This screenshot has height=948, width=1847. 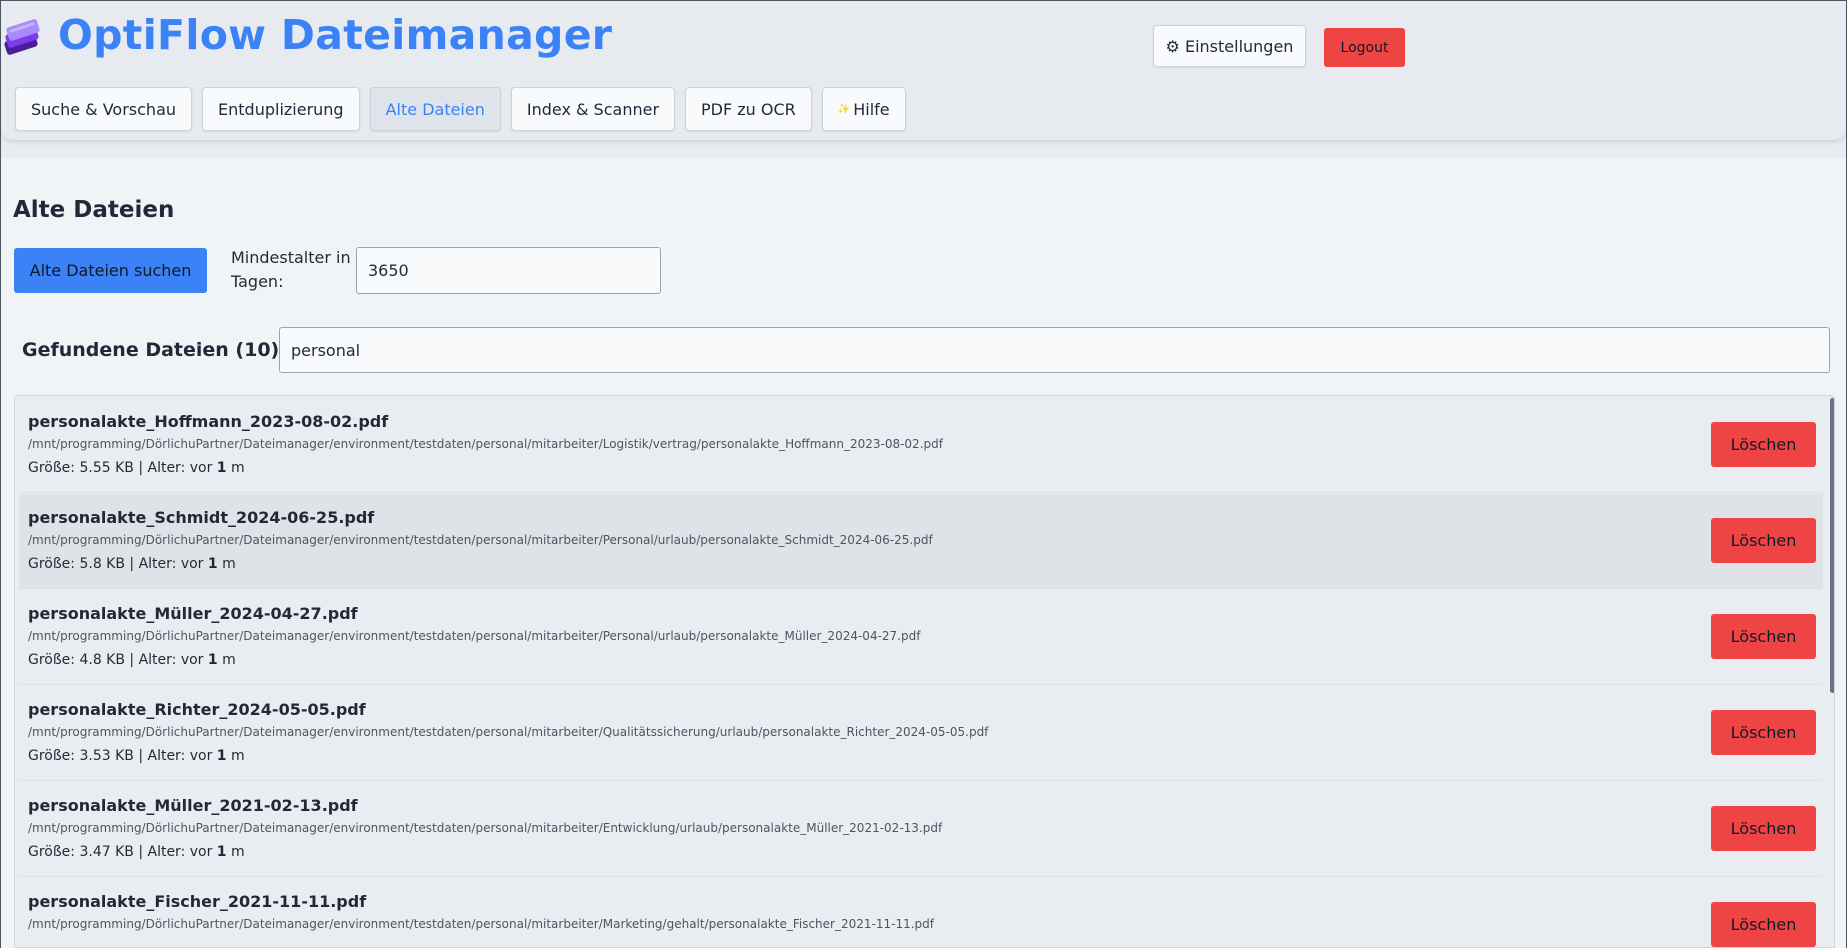 What do you see at coordinates (118, 564) in the screenshot?
I see `file-size-label: Größe: 5.8 KB | Alter: vor` at bounding box center [118, 564].